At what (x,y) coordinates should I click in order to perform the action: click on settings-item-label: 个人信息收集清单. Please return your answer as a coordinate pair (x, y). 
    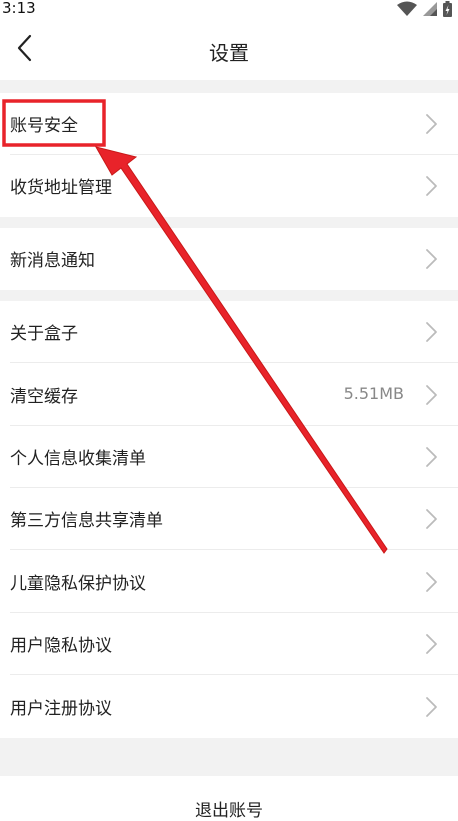
    Looking at the image, I should click on (78, 459).